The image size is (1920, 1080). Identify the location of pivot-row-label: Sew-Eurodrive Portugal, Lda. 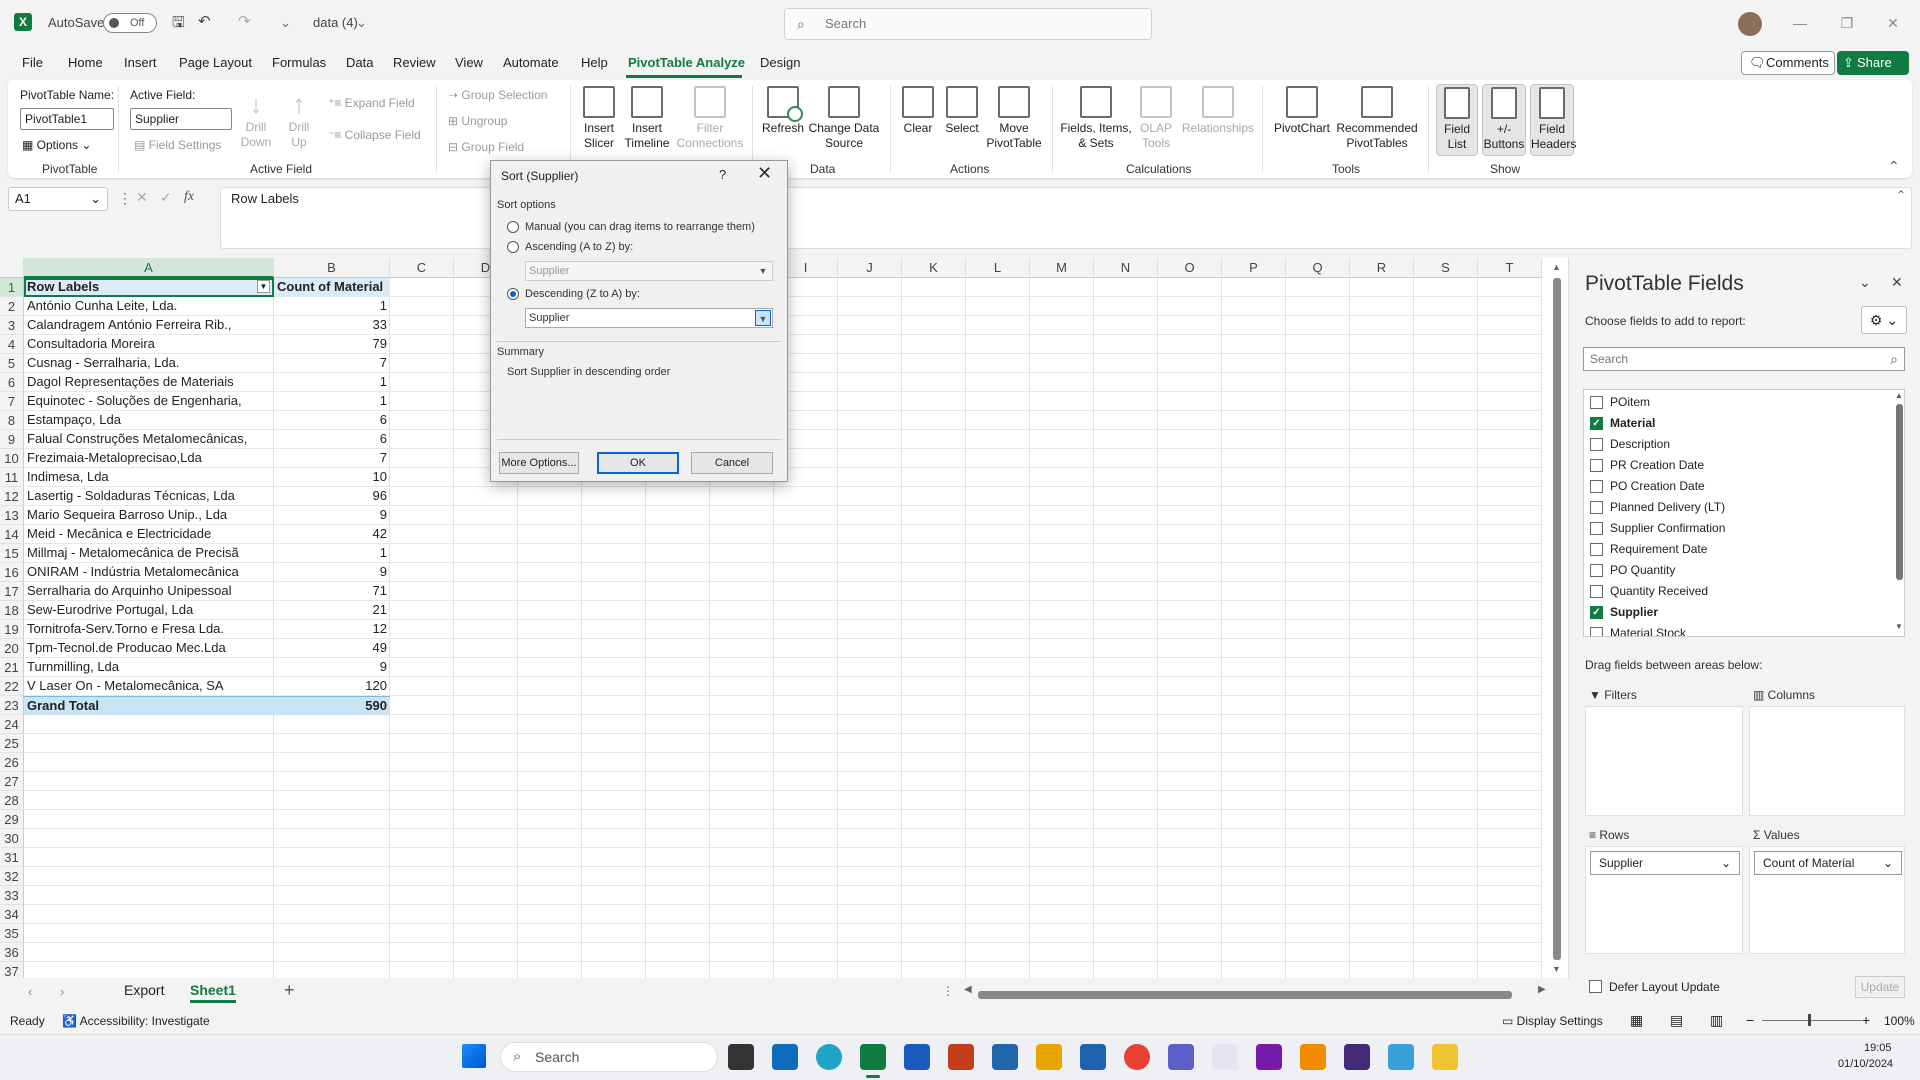
(149, 610).